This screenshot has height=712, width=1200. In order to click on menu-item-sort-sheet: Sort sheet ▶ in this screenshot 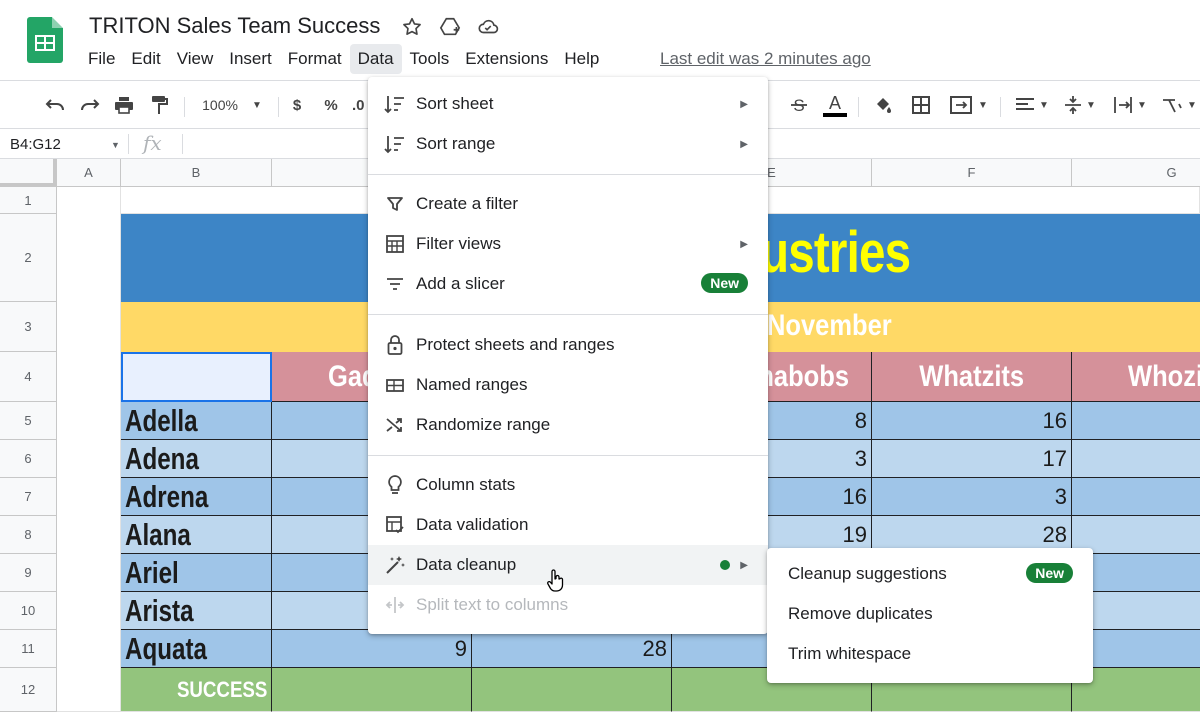, I will do `click(568, 104)`.